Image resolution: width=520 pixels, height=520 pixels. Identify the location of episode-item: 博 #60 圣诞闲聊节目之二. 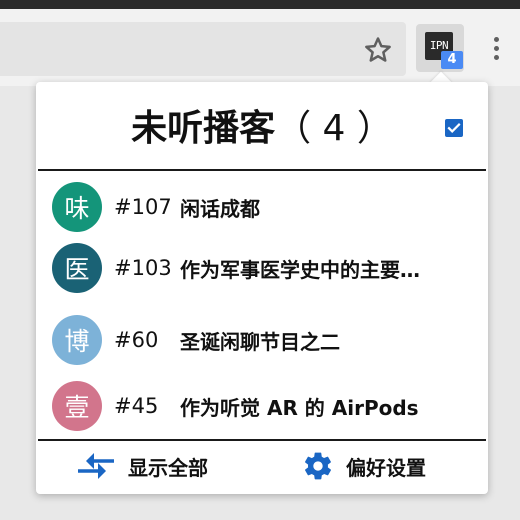
(267, 340).